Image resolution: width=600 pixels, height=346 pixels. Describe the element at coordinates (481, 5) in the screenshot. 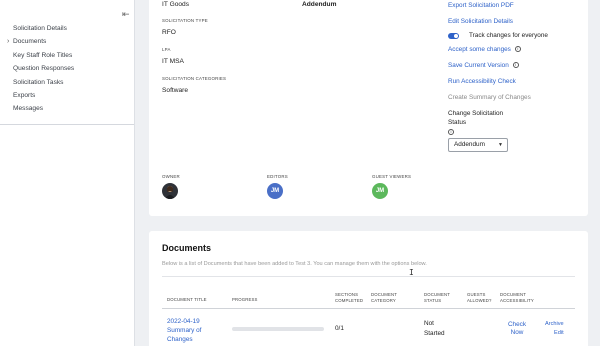

I see `export-pdf-link: Export Solicitation PDF` at that location.